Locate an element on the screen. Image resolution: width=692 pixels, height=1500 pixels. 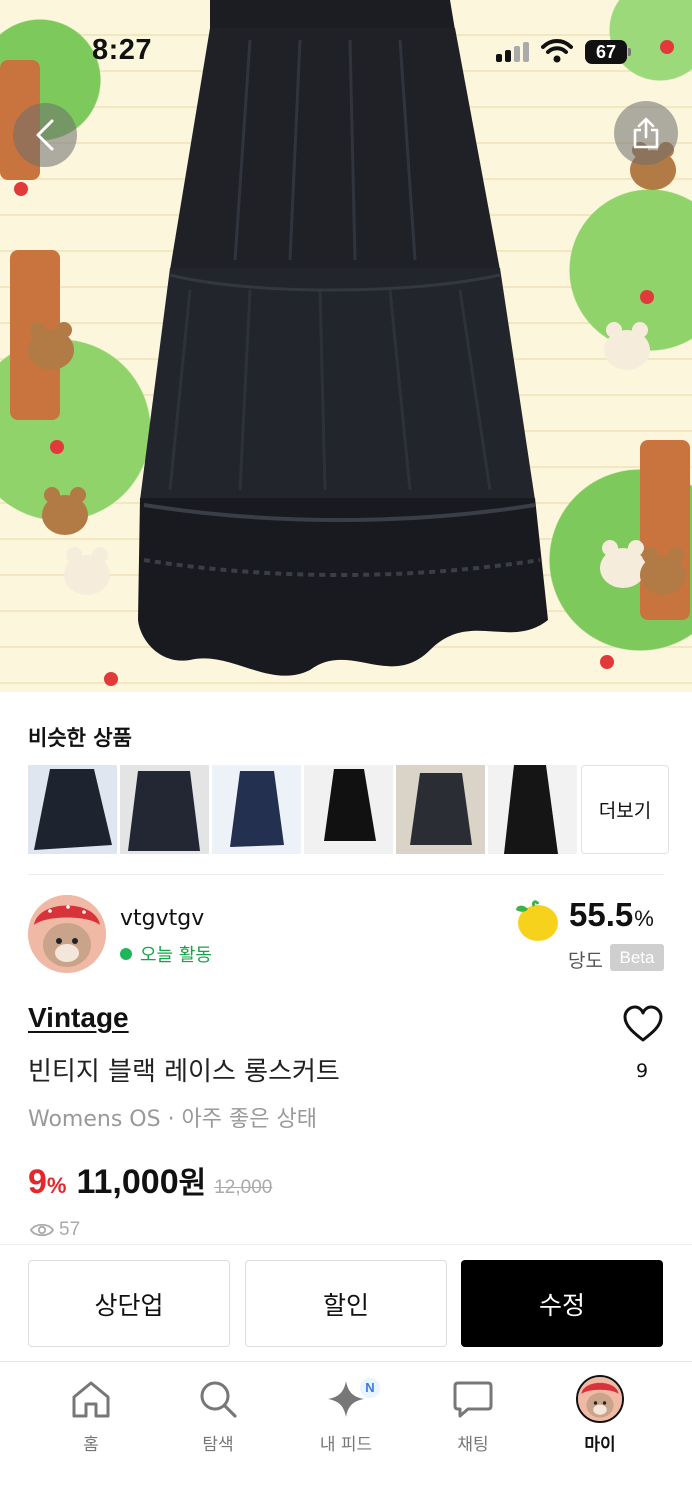
sweetness-score: 55.5% is located at coordinates (611, 915).